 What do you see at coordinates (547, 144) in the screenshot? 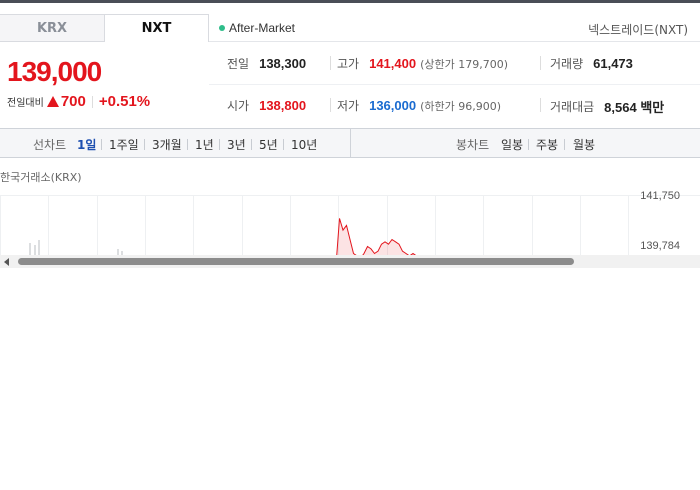
I see `candle-weekly: 주봉` at bounding box center [547, 144].